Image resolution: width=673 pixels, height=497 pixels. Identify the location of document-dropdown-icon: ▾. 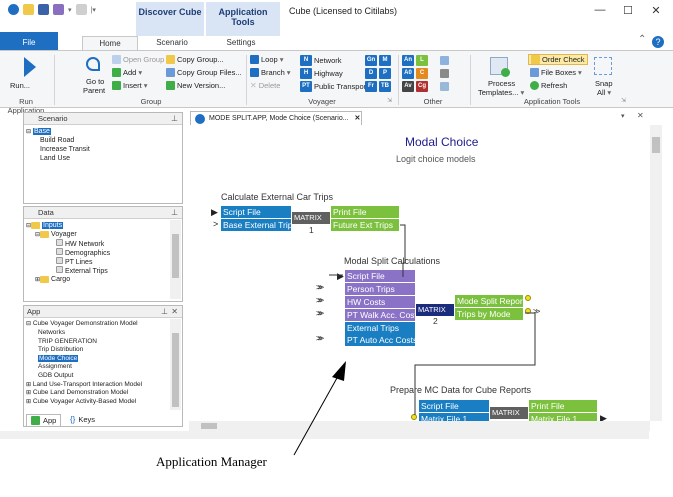
(623, 116).